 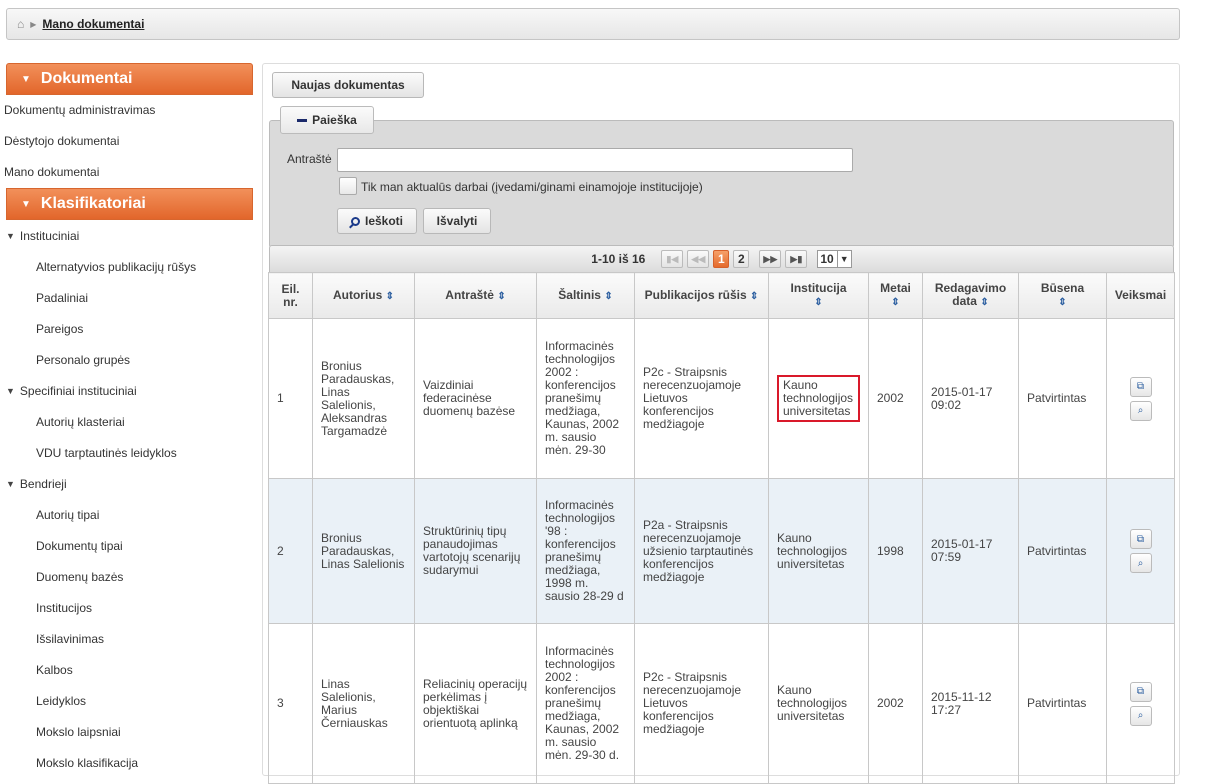 What do you see at coordinates (126, 328) in the screenshot?
I see `sidebar-item: Pareigos` at bounding box center [126, 328].